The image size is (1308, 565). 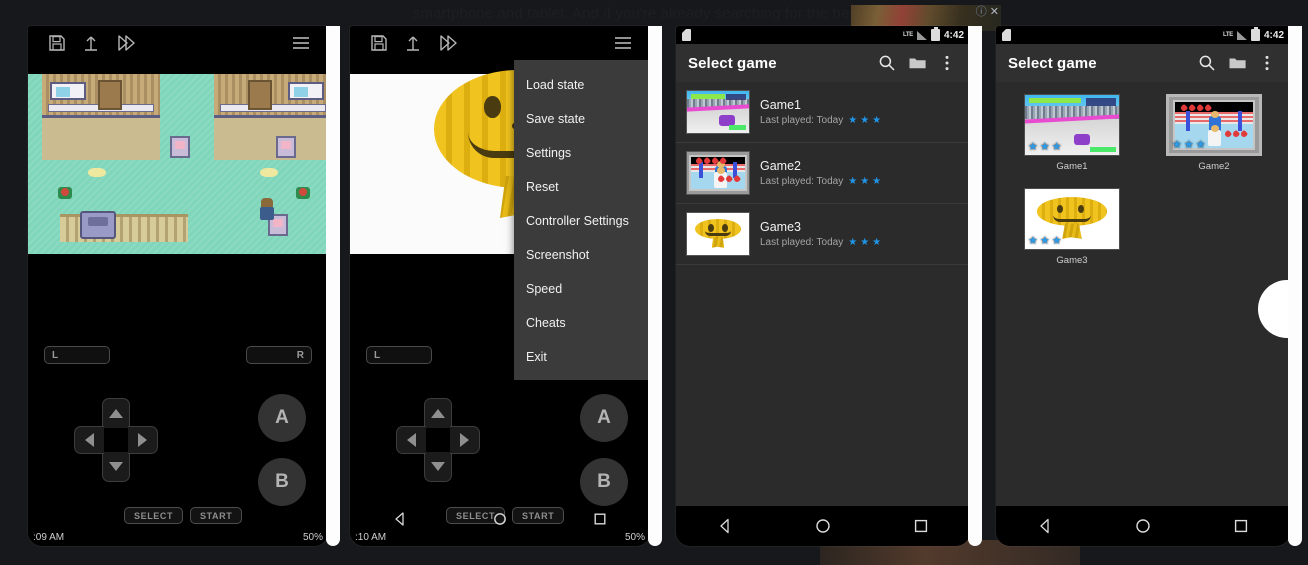 I want to click on menu-item-cheats: Cheats, so click(x=582, y=323).